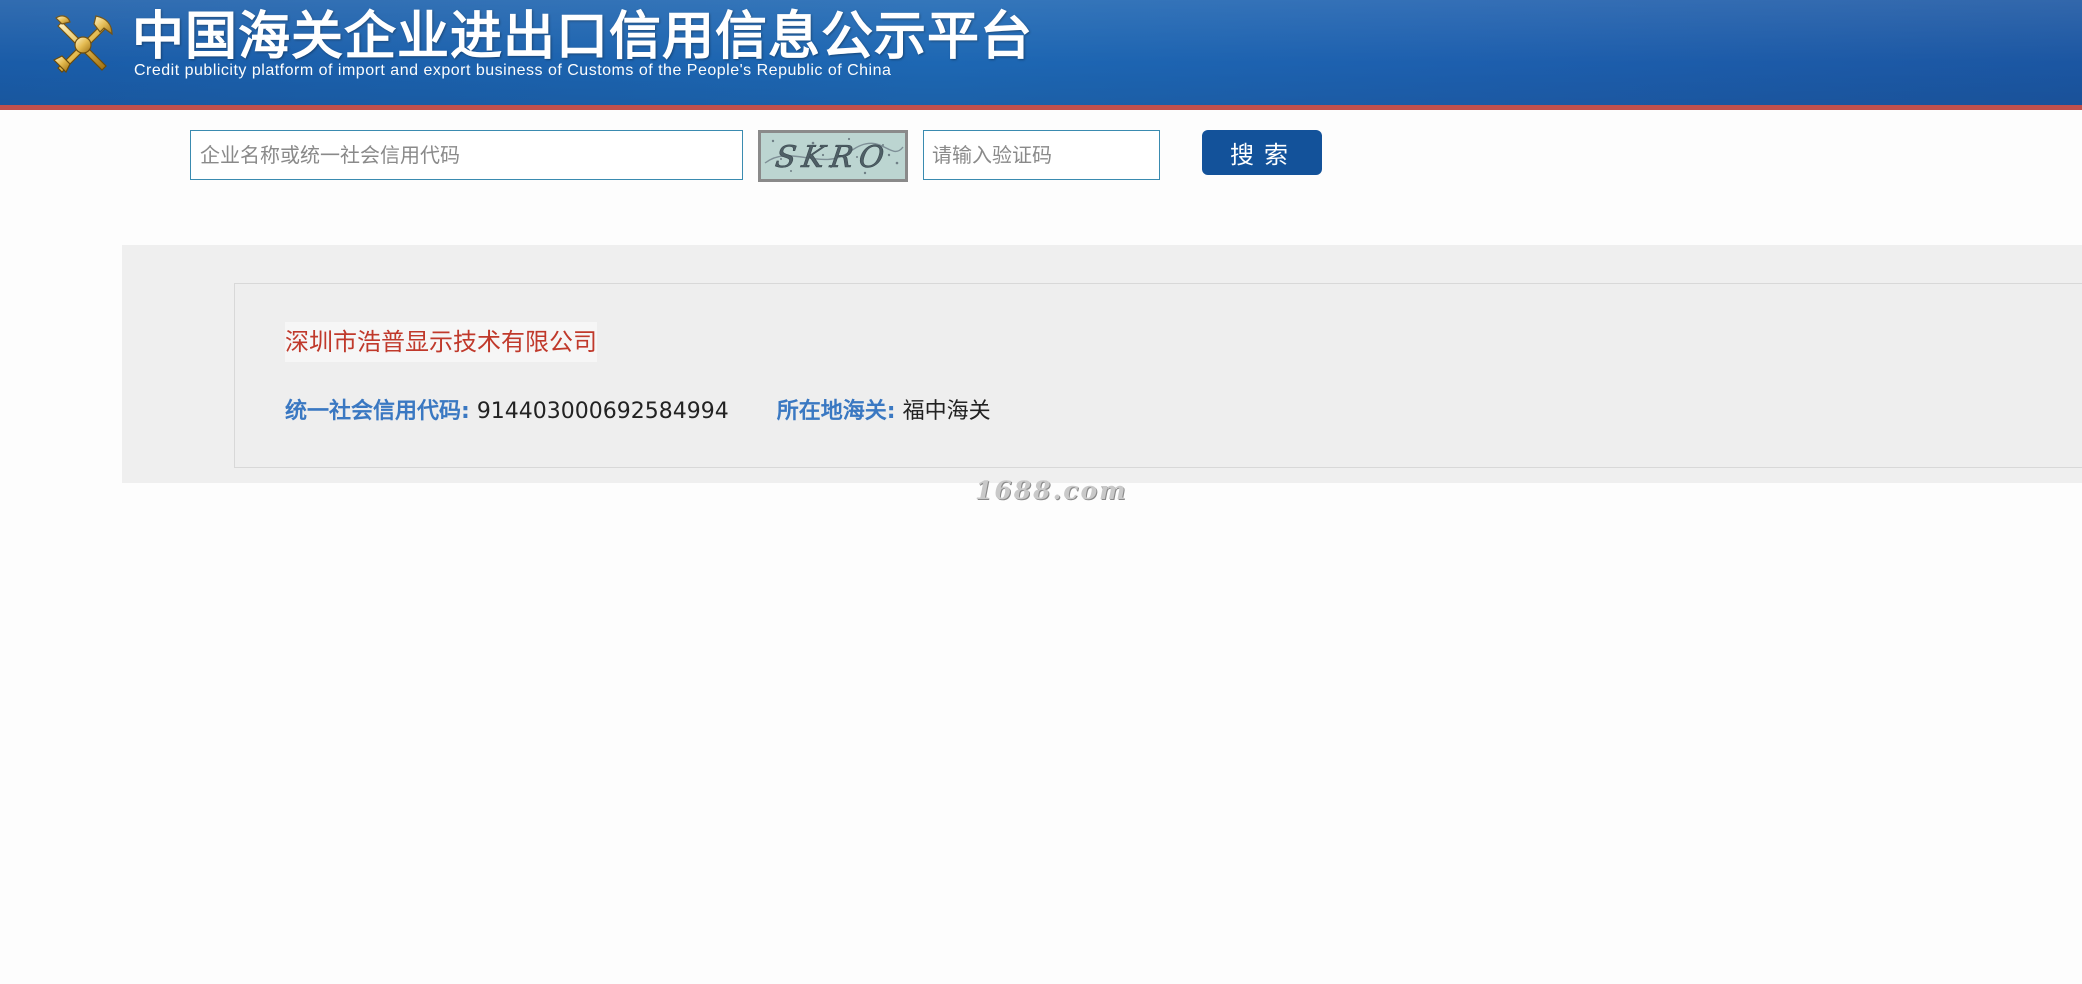  I want to click on company-name-link: 深圳市浩普显示技术有限公司, so click(441, 342).